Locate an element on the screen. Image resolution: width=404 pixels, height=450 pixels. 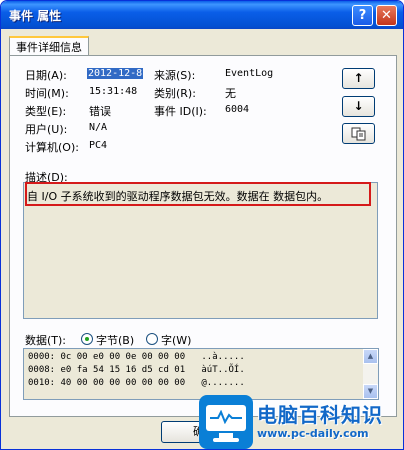
watermark-title: 电脑百科知识 is located at coordinates (320, 415).